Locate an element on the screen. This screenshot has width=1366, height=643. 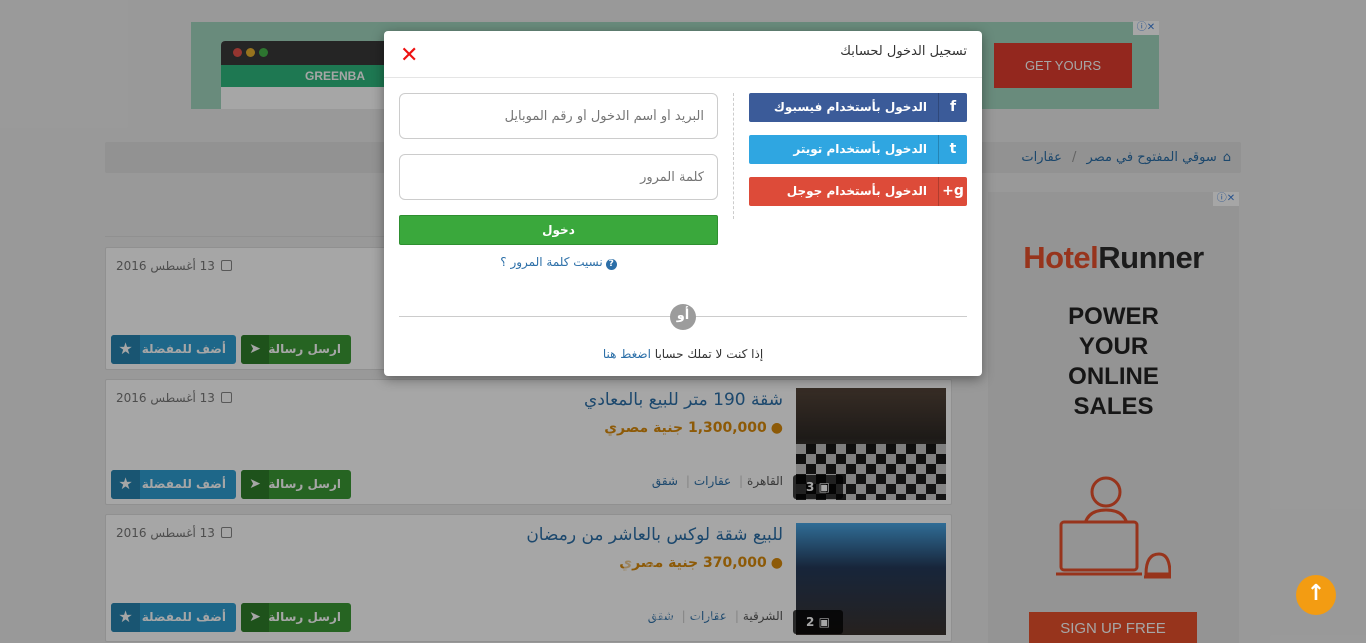
arrow-up-icon: ↑ is located at coordinates (1316, 593).